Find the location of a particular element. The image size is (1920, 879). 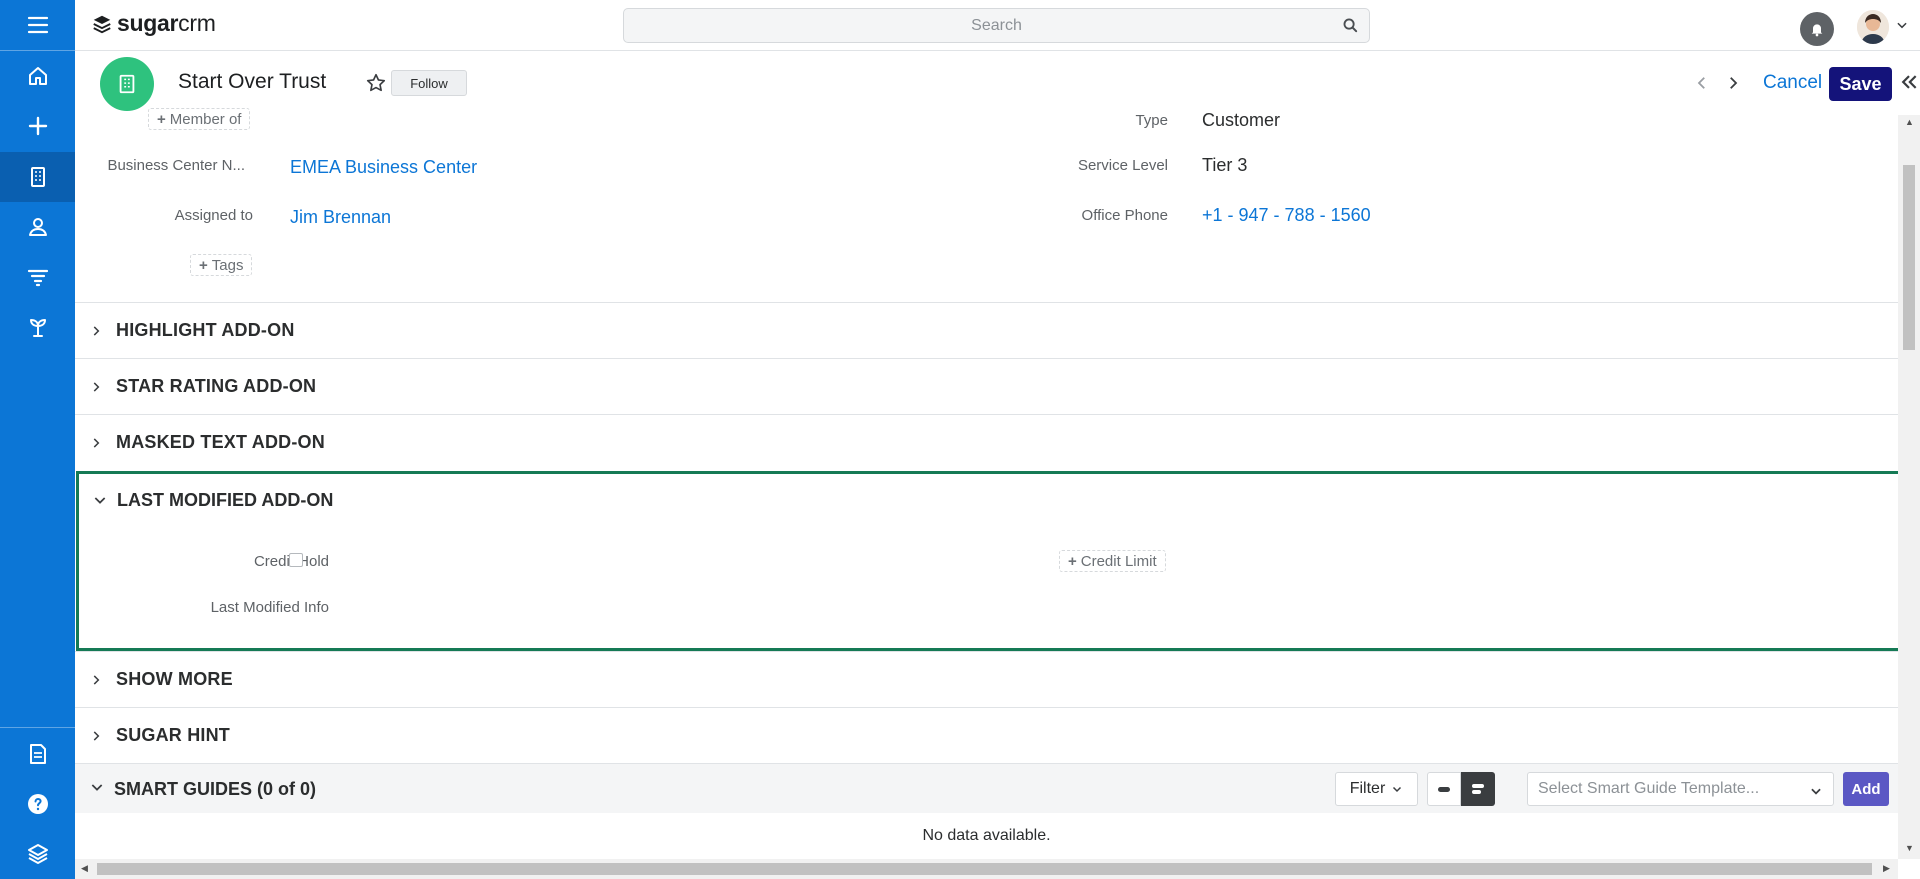

pill-view-toggle is located at coordinates (1444, 789).